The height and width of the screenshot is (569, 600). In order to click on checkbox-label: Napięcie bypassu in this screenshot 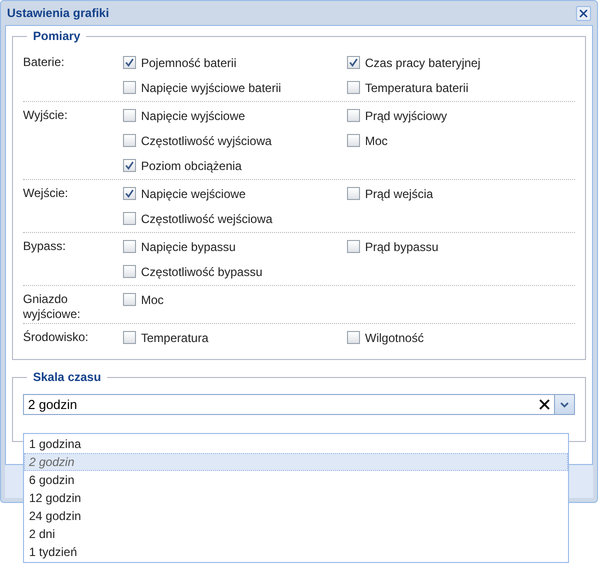, I will do `click(188, 247)`.